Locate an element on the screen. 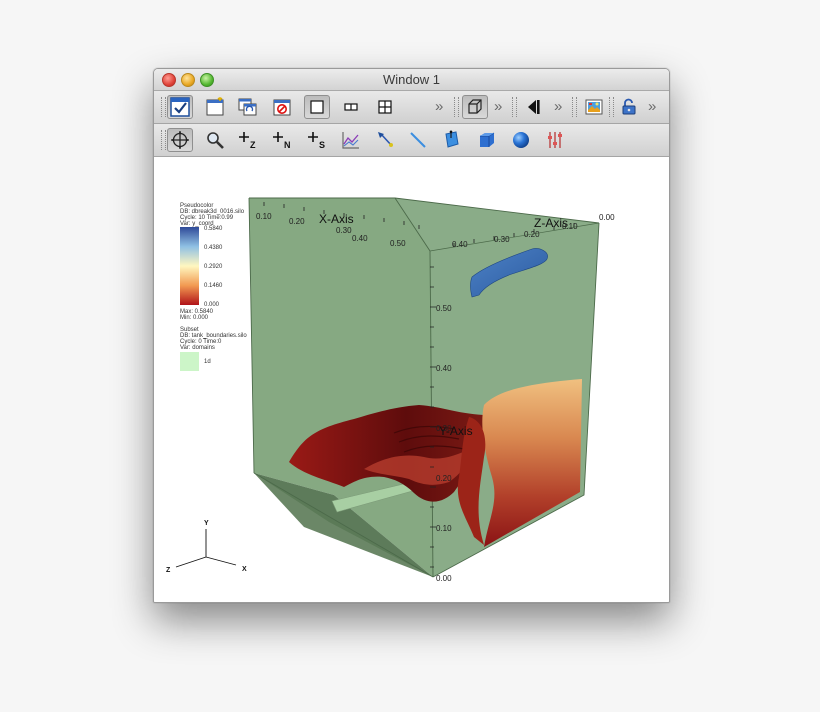 The height and width of the screenshot is (712, 820). subset-swatch is located at coordinates (189, 361).